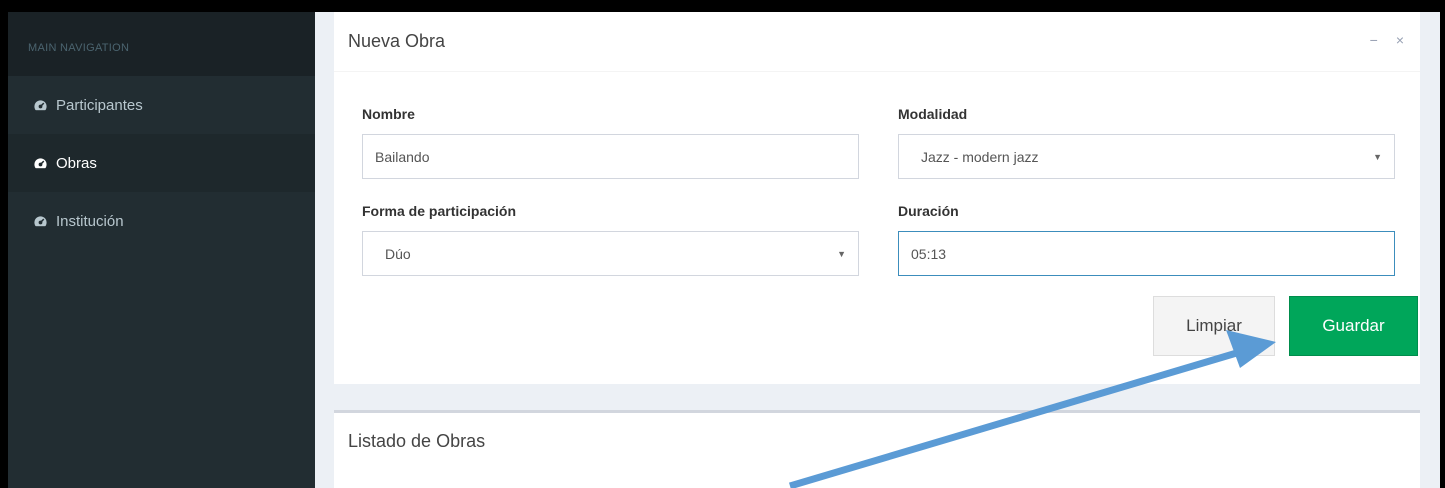  Describe the element at coordinates (877, 449) in the screenshot. I see `listado-obras-box: Listado de Obras` at that location.